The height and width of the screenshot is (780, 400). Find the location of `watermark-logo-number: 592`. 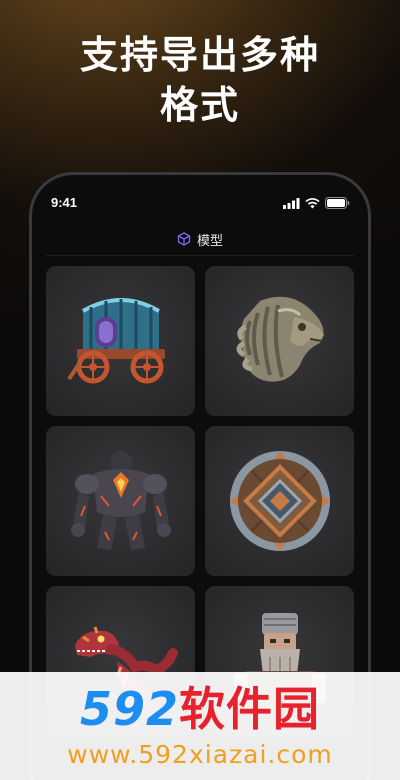

watermark-logo-number: 592 is located at coordinates (129, 709).